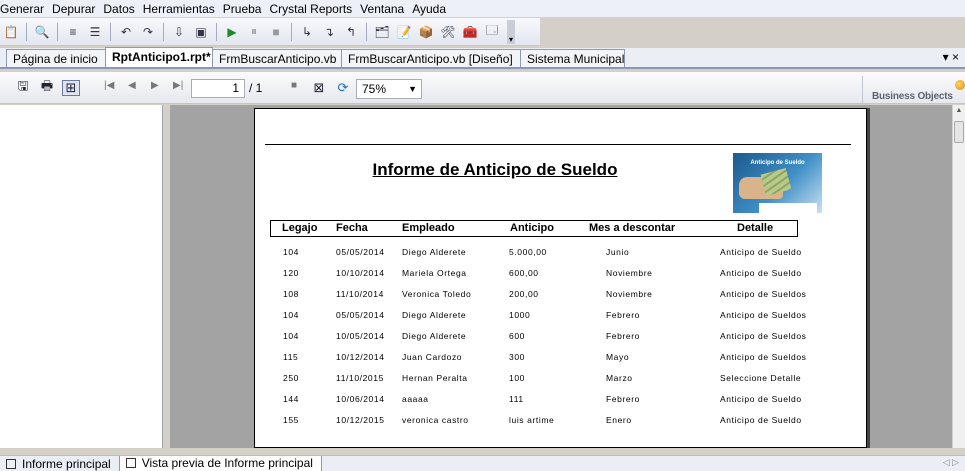  Describe the element at coordinates (319, 88) in the screenshot. I see `close-view-icon: ⊠` at that location.